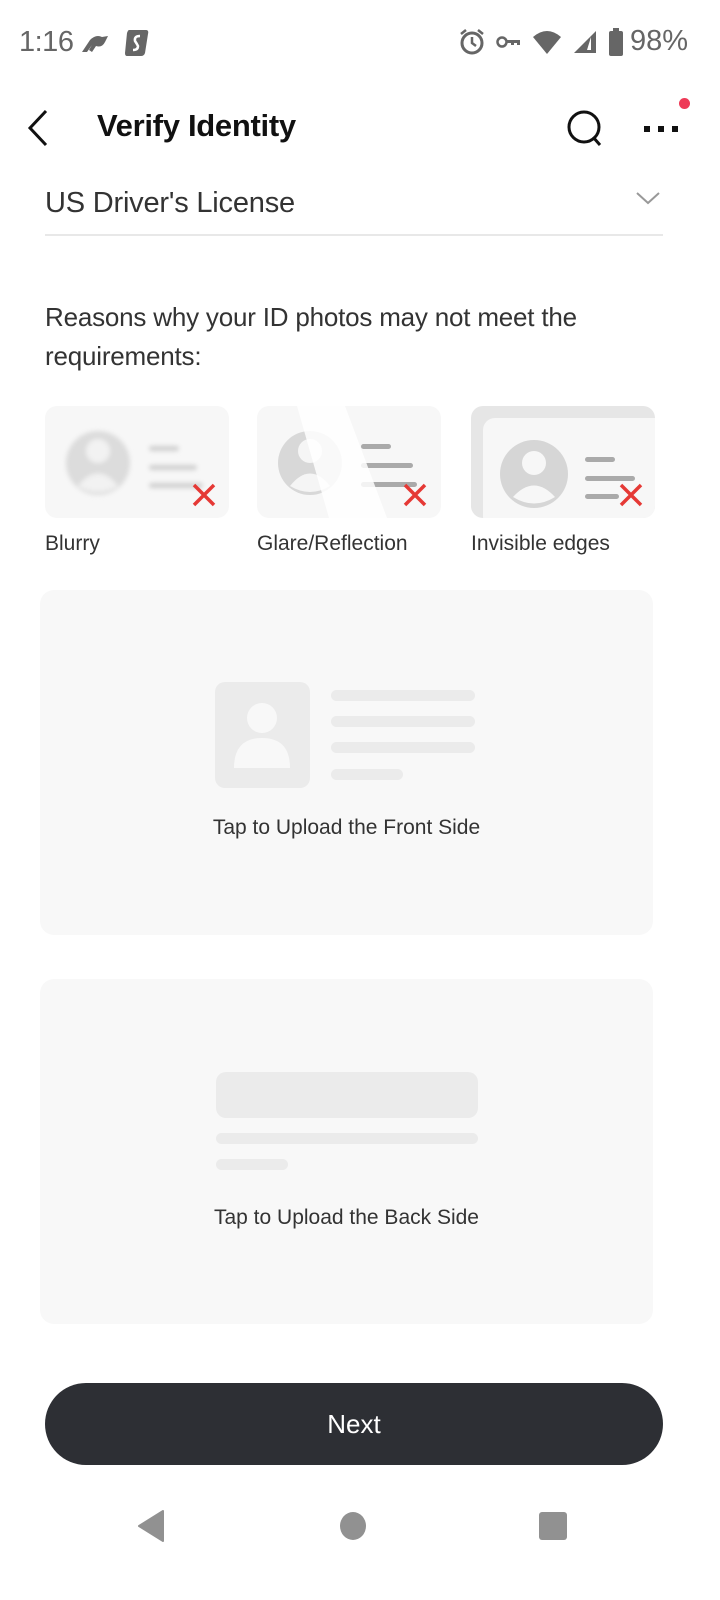 The height and width of the screenshot is (1600, 720). What do you see at coordinates (563, 462) in the screenshot?
I see `edges-id-icon` at bounding box center [563, 462].